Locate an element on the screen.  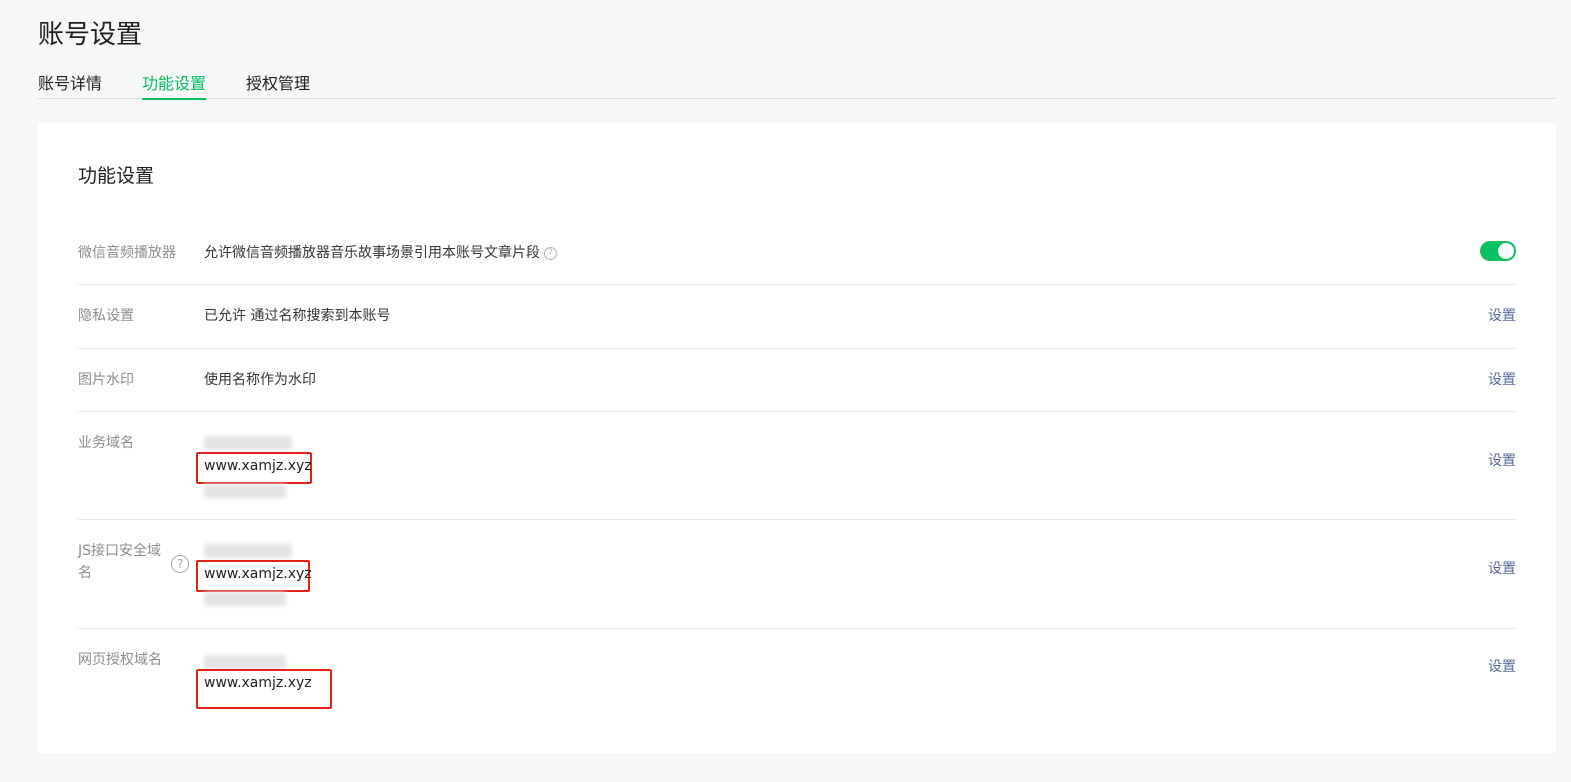
row-description: 允许微信音频播放器音乐故事场景引用本账号文章片段? is located at coordinates (380, 253).